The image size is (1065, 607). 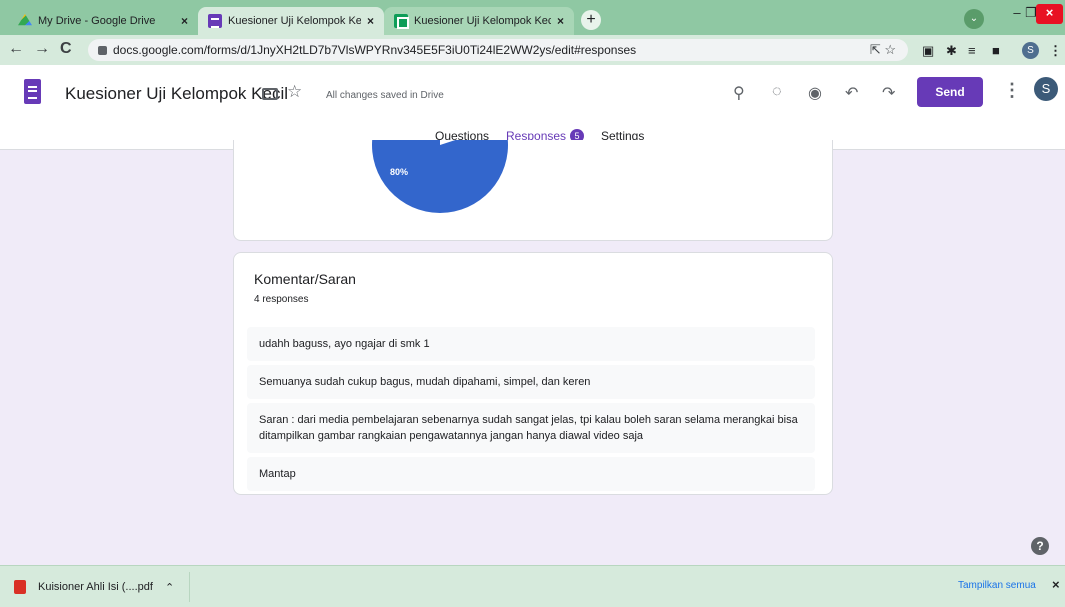 I want to click on browser-profile-avatar: S, so click(x=1030, y=50).